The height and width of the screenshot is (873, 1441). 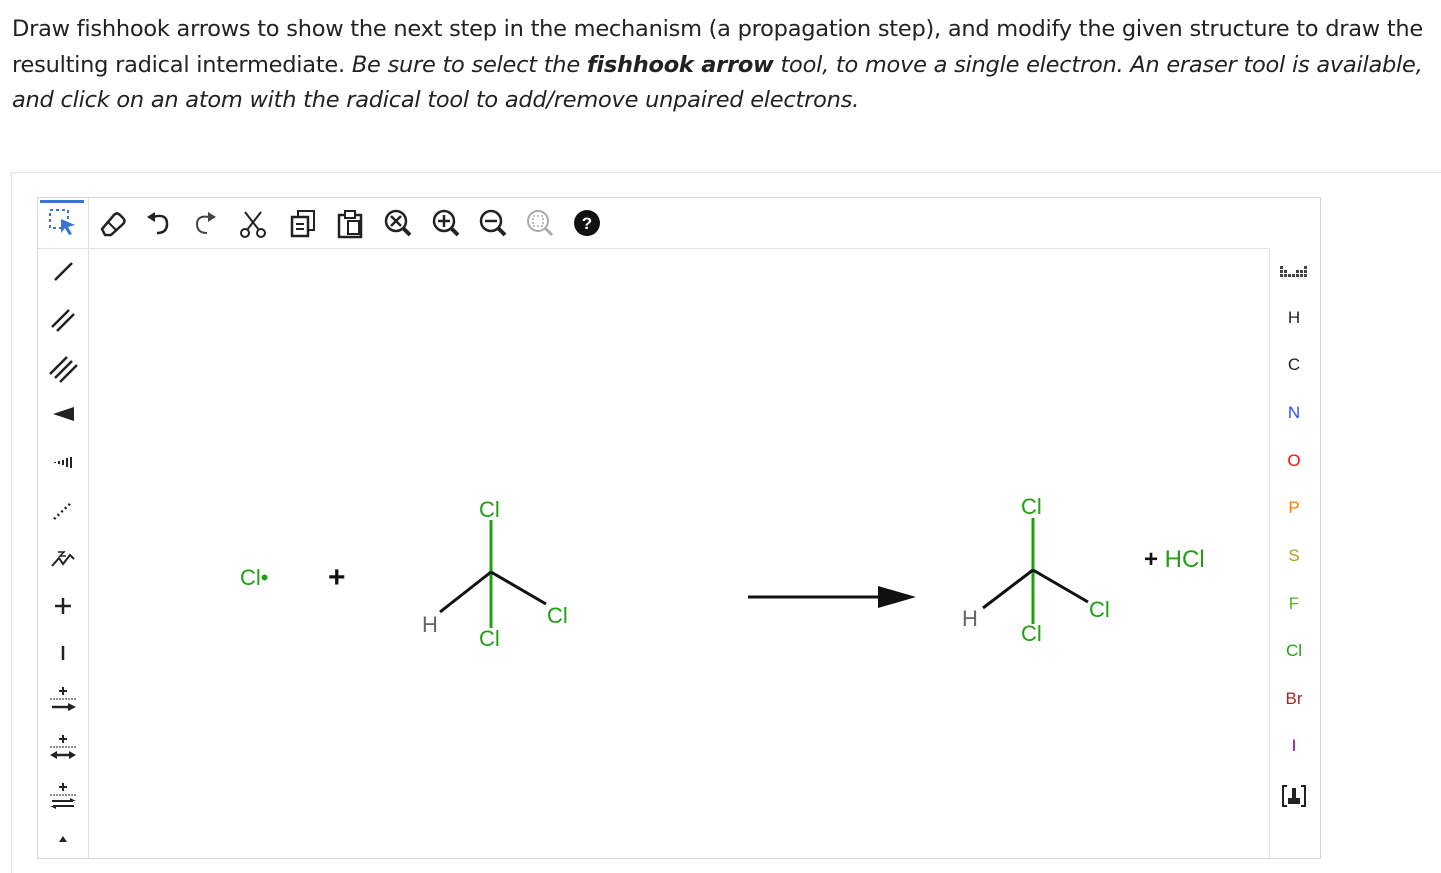 I want to click on hcl-byproduct: + HCl, so click(x=1174, y=559).